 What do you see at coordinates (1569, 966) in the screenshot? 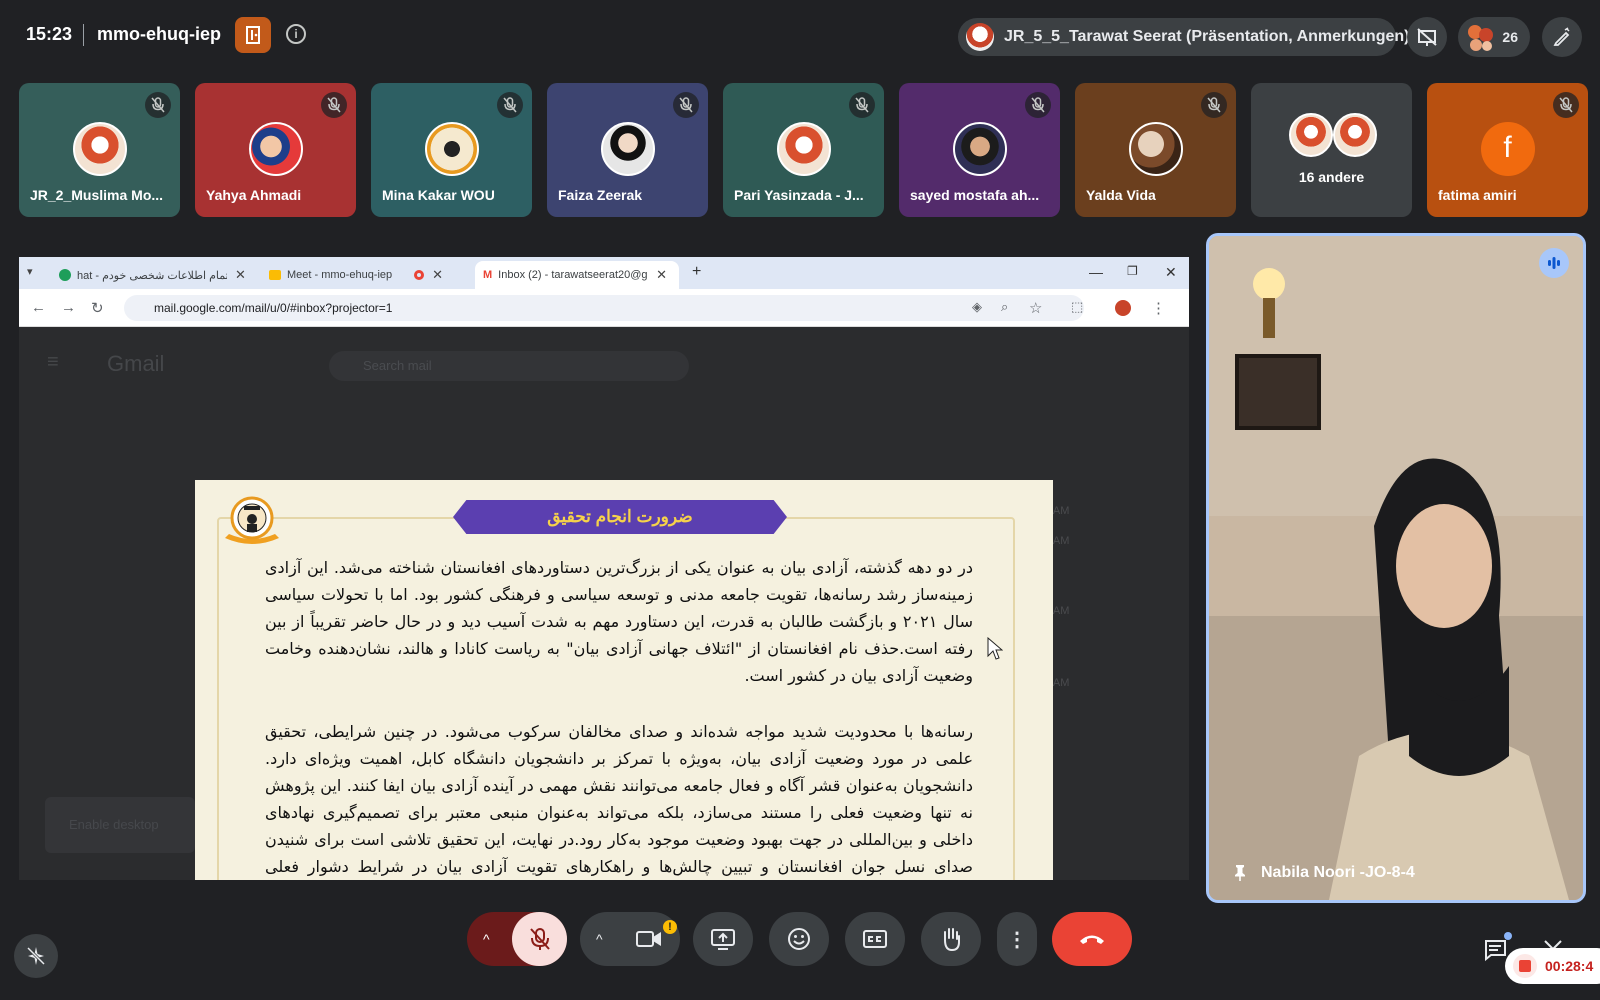
I see `recording-time: 00:28:4` at bounding box center [1569, 966].